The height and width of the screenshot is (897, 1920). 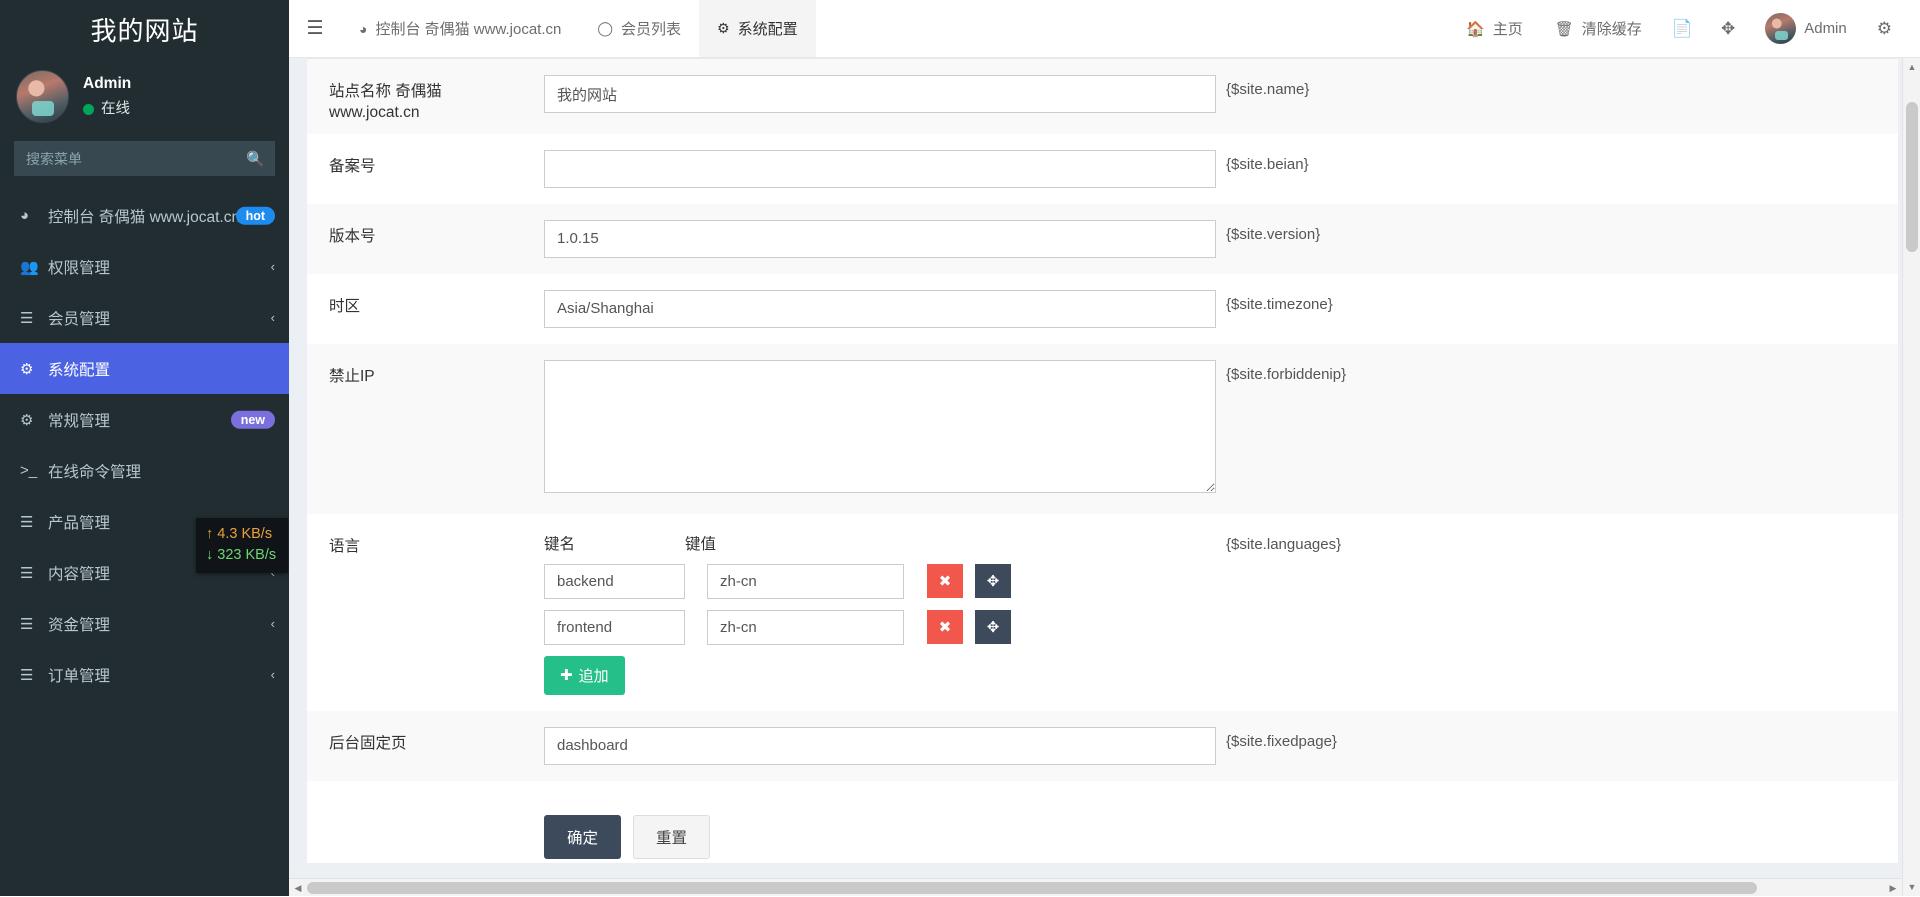 I want to click on scroll-down-arrow-icon: ▼, so click(x=1911, y=887).